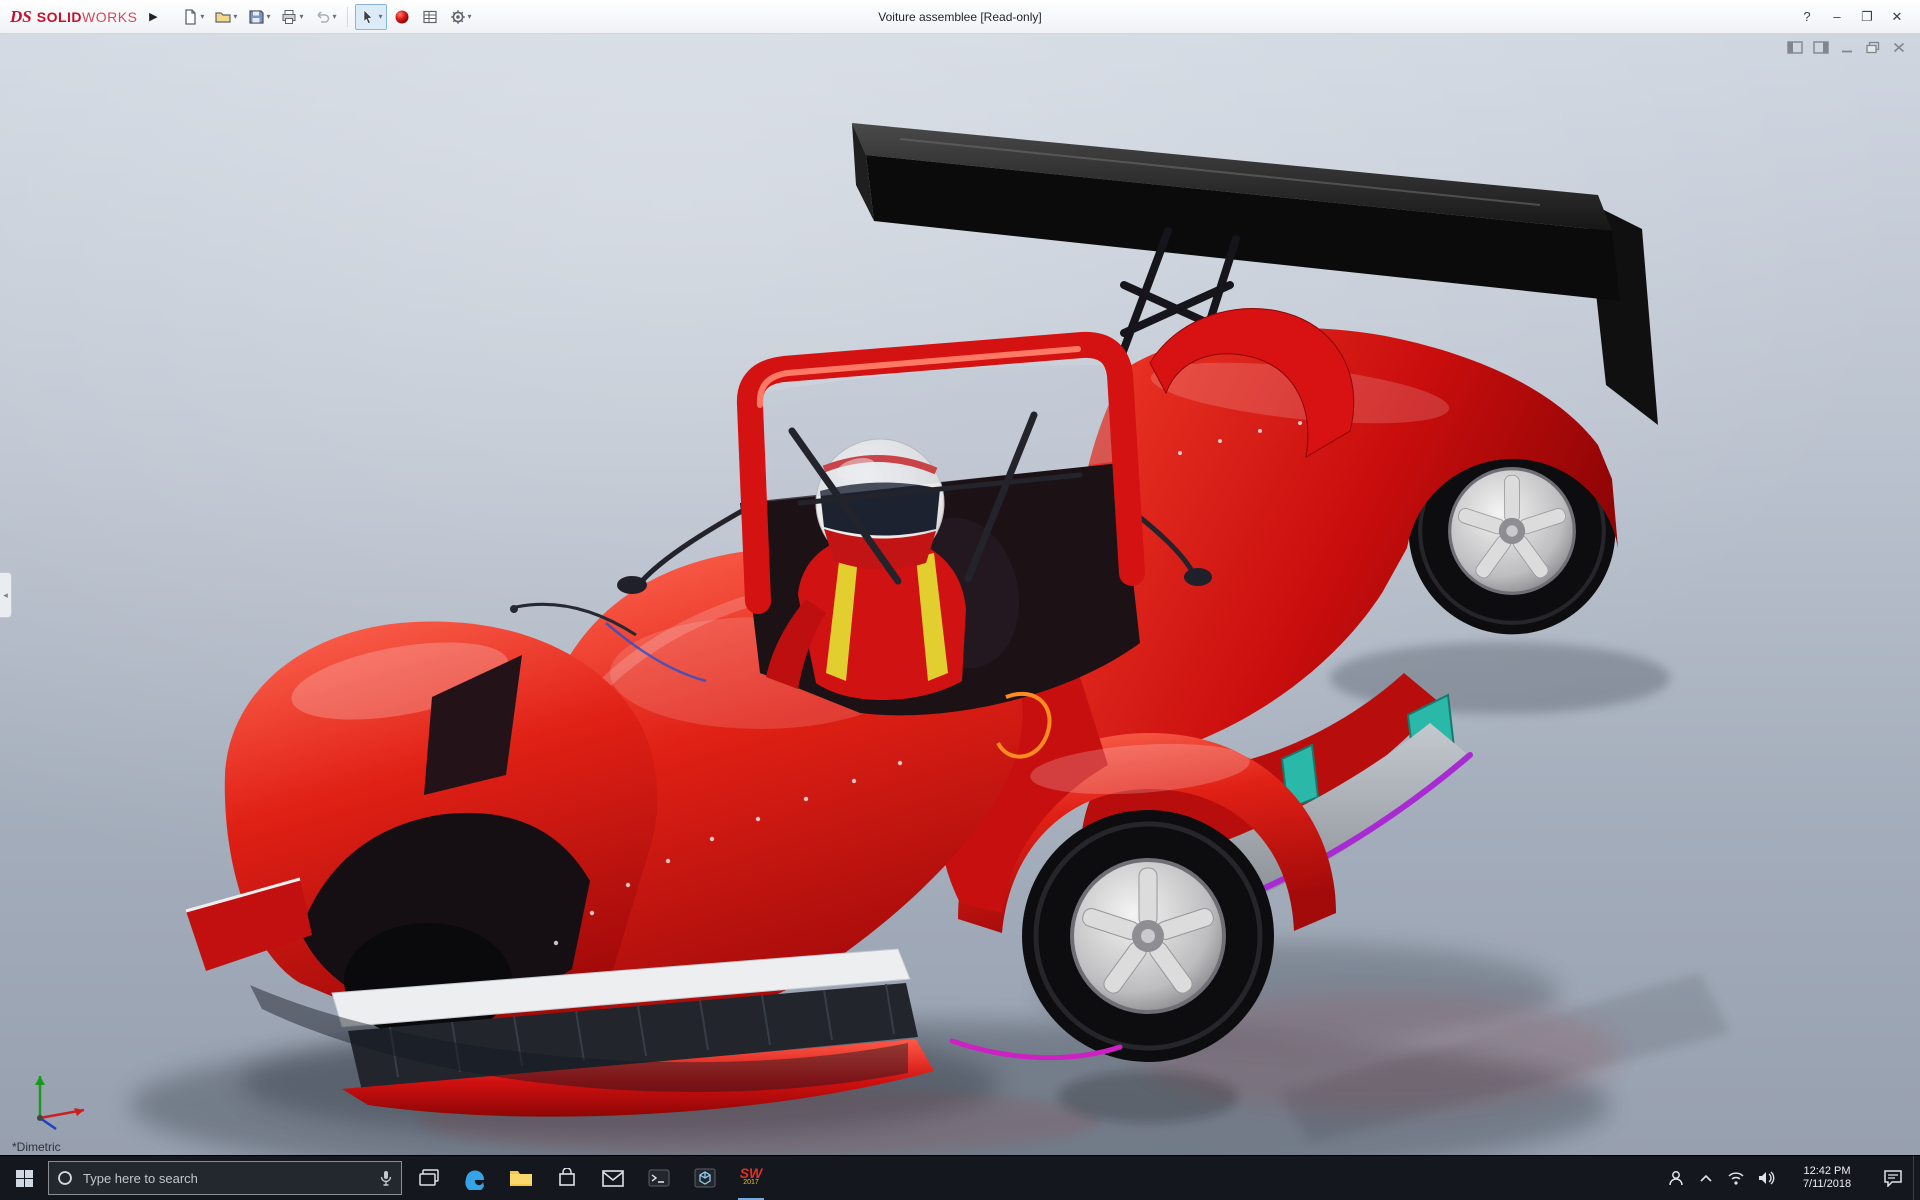 This screenshot has height=1200, width=1920. I want to click on new-document-button: ▾, so click(192, 17).